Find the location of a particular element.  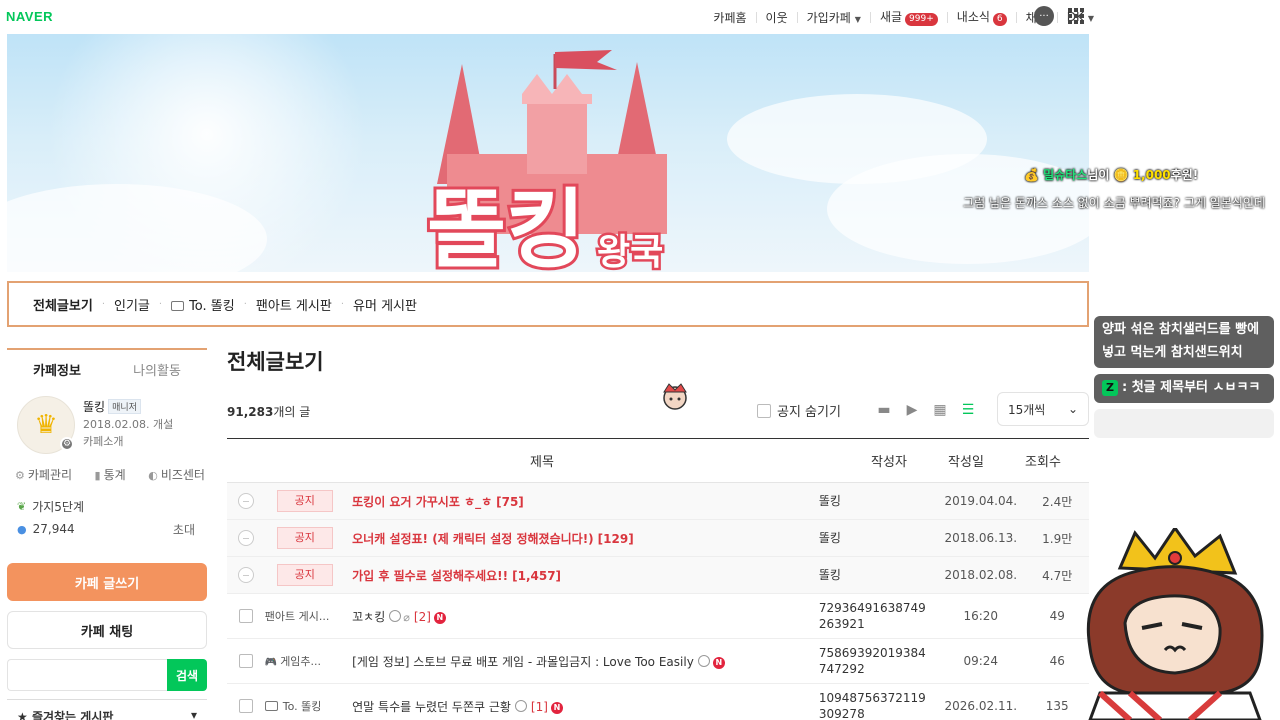

tab-my-activity: 나의활동 is located at coordinates (157, 369).